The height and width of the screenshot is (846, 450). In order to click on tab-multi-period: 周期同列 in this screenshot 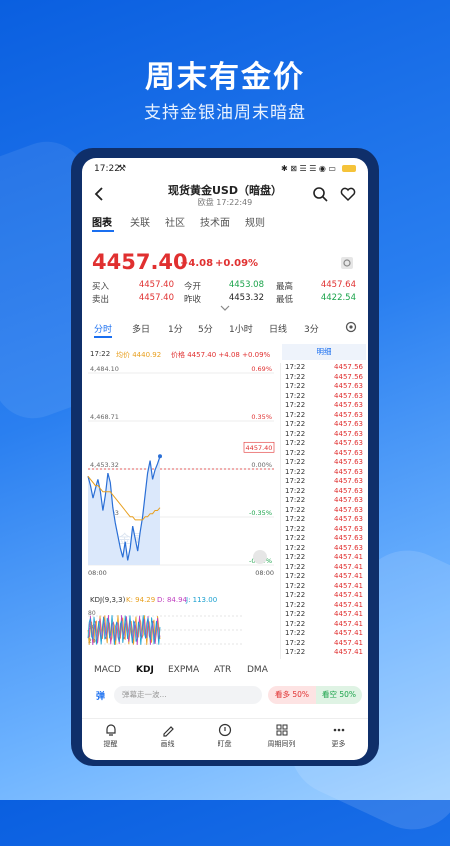, I will do `click(281, 736)`.